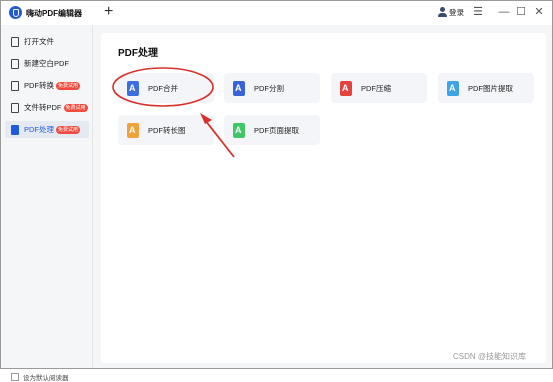  Describe the element at coordinates (346, 88) in the screenshot. I see `pdf-compress-icon` at that location.